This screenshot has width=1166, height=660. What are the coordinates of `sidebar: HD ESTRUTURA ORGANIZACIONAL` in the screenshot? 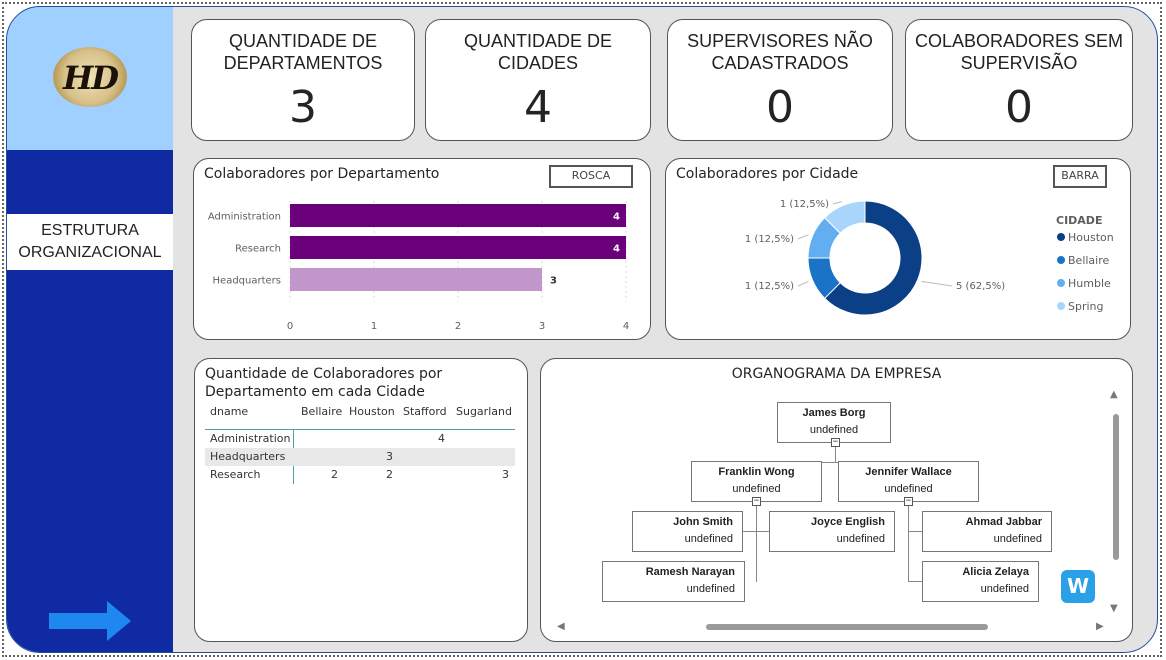 It's located at (90, 329).